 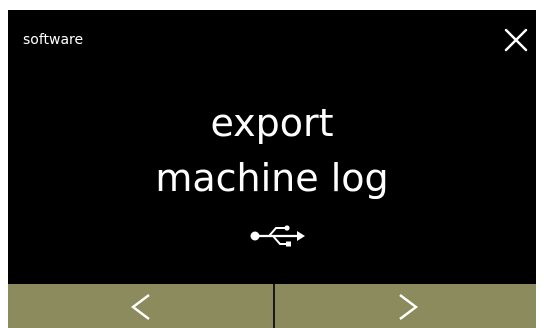 I want to click on usb-icon, so click(x=277, y=236).